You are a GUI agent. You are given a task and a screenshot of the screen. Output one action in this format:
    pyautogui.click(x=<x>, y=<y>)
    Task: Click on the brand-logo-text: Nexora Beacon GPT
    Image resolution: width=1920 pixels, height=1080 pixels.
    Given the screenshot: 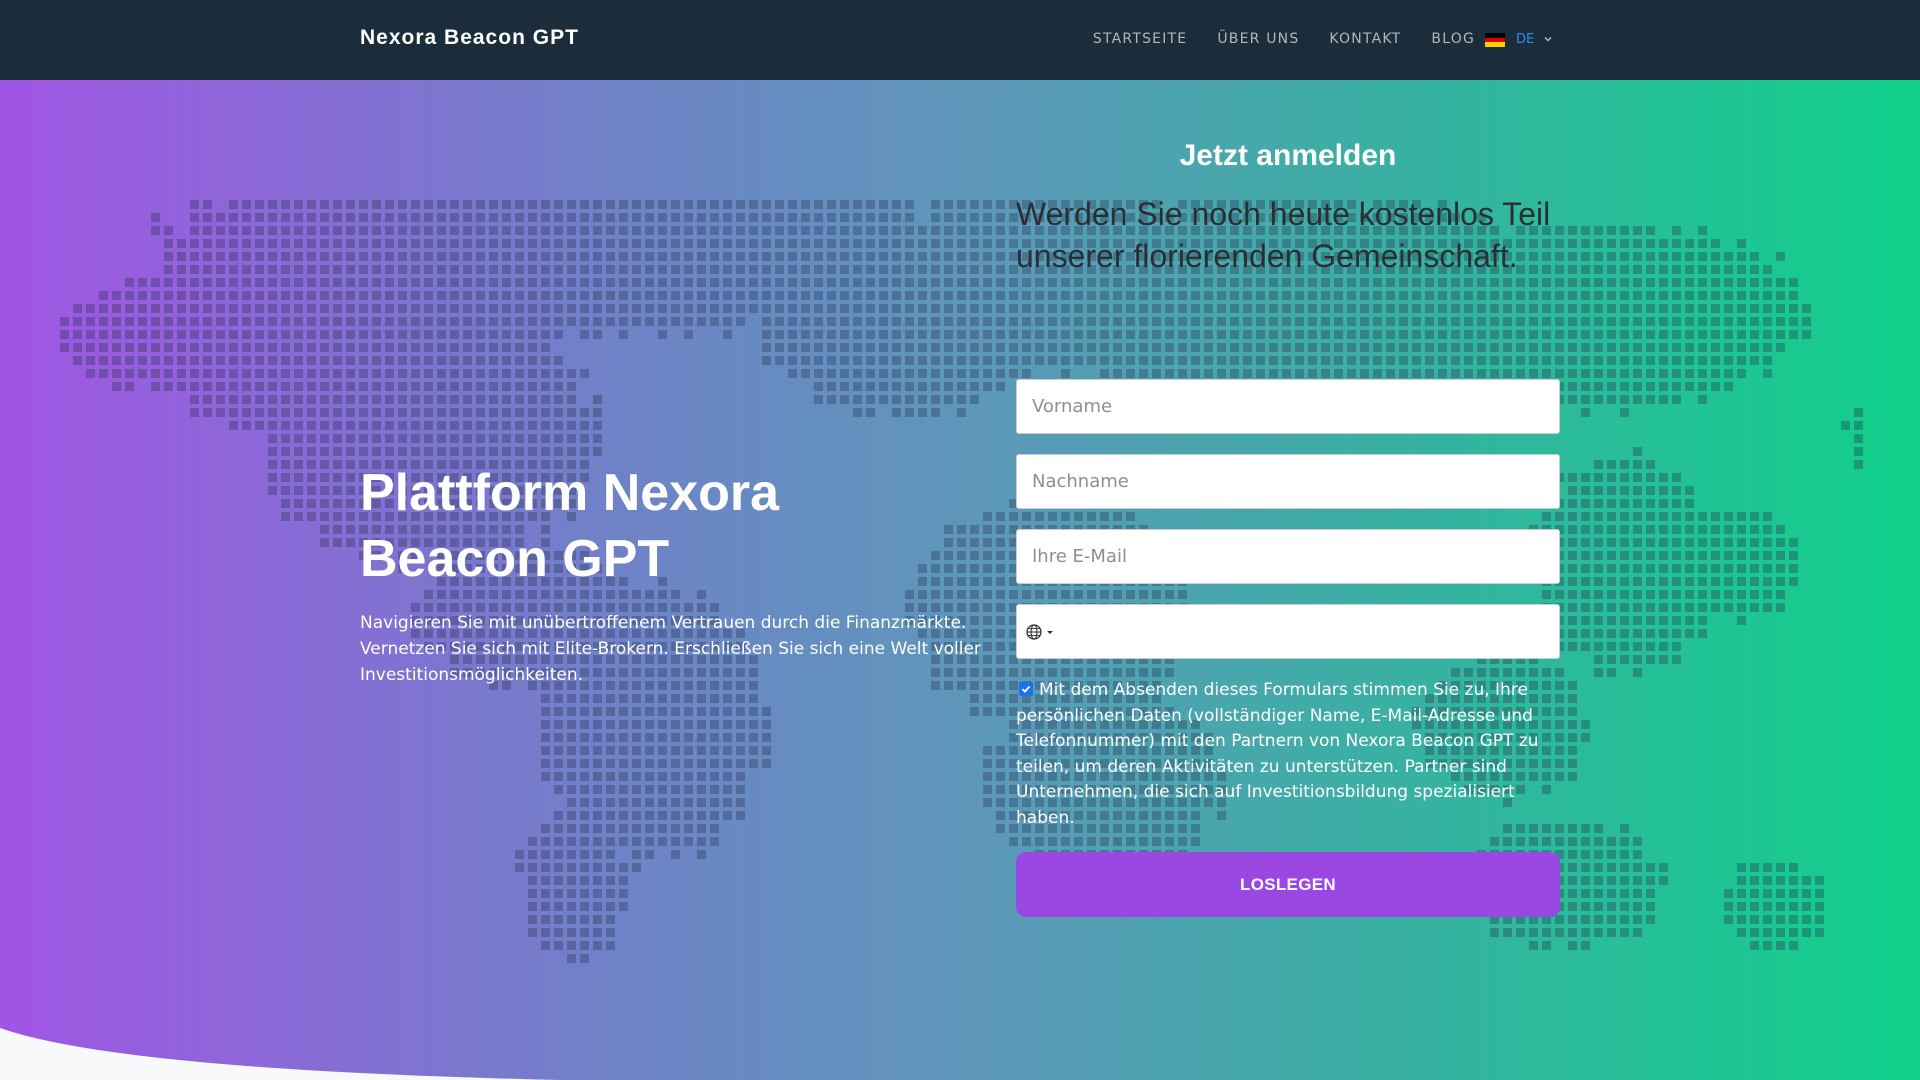 What is the action you would take?
    pyautogui.click(x=469, y=38)
    